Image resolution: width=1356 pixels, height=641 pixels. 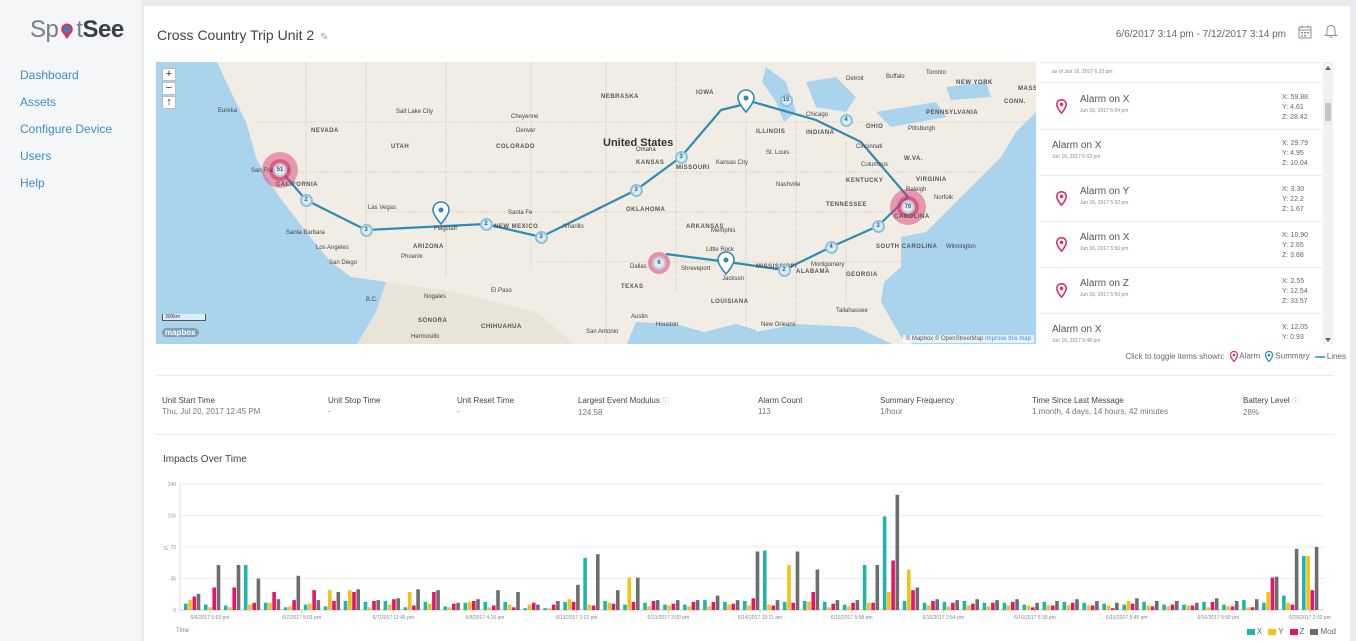 What do you see at coordinates (66, 108) in the screenshot?
I see `sidebar-item-assets: Assets` at bounding box center [66, 108].